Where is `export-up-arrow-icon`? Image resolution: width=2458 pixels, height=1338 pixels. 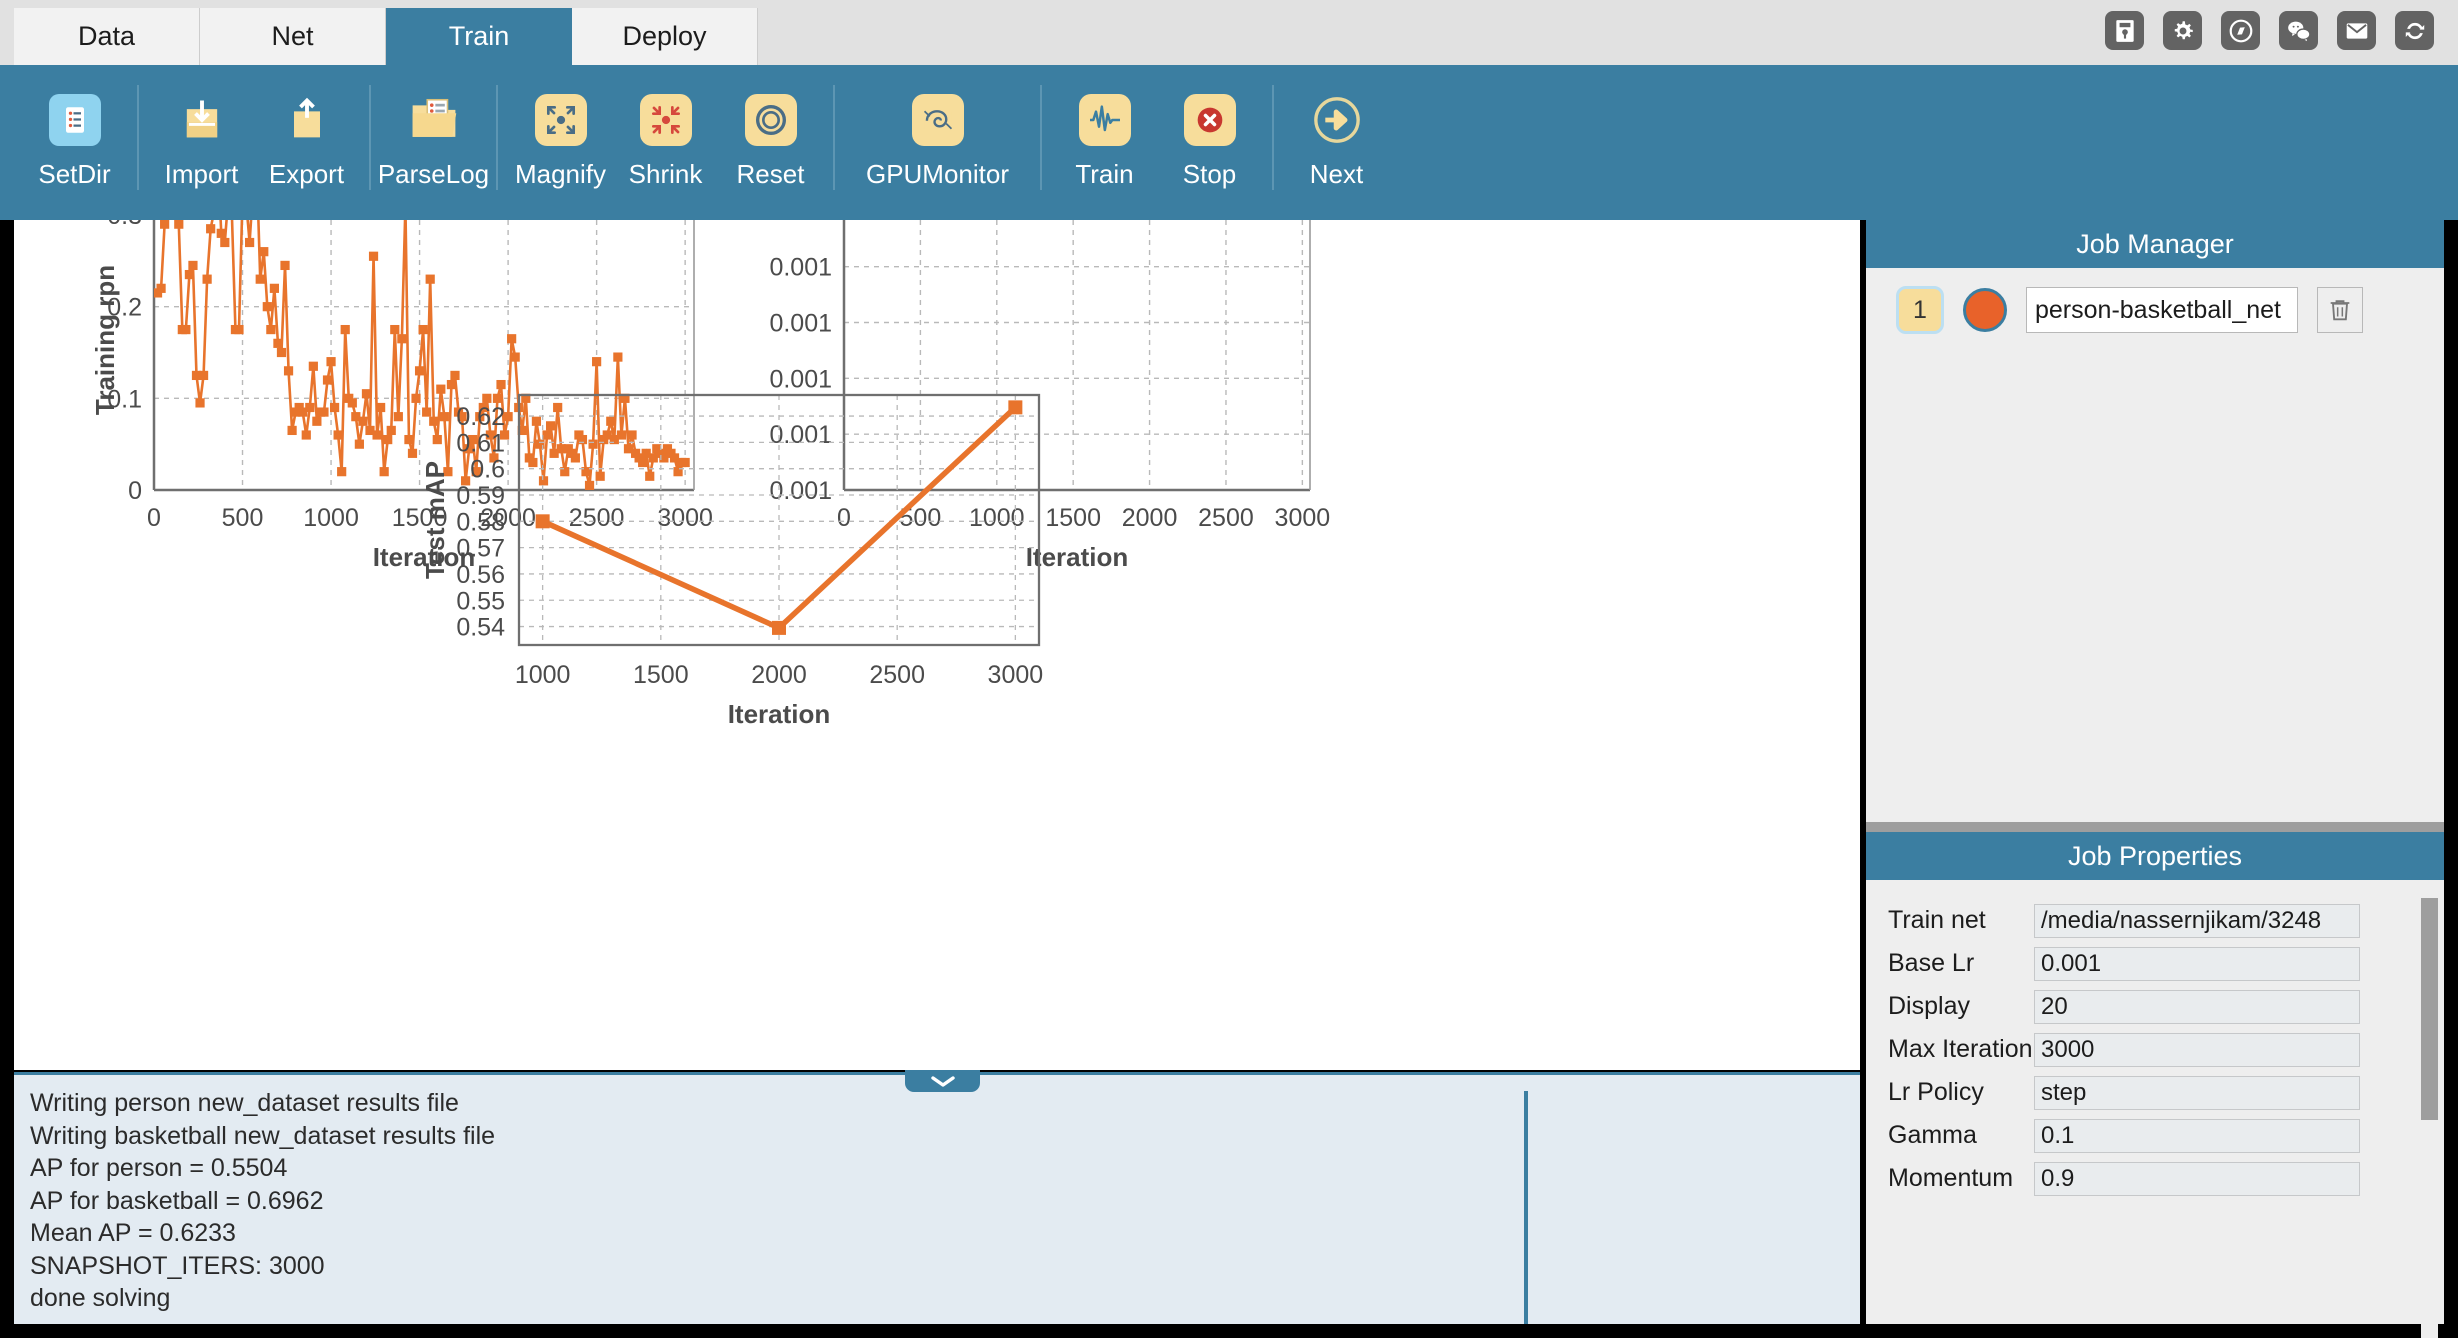
export-up-arrow-icon is located at coordinates (307, 120).